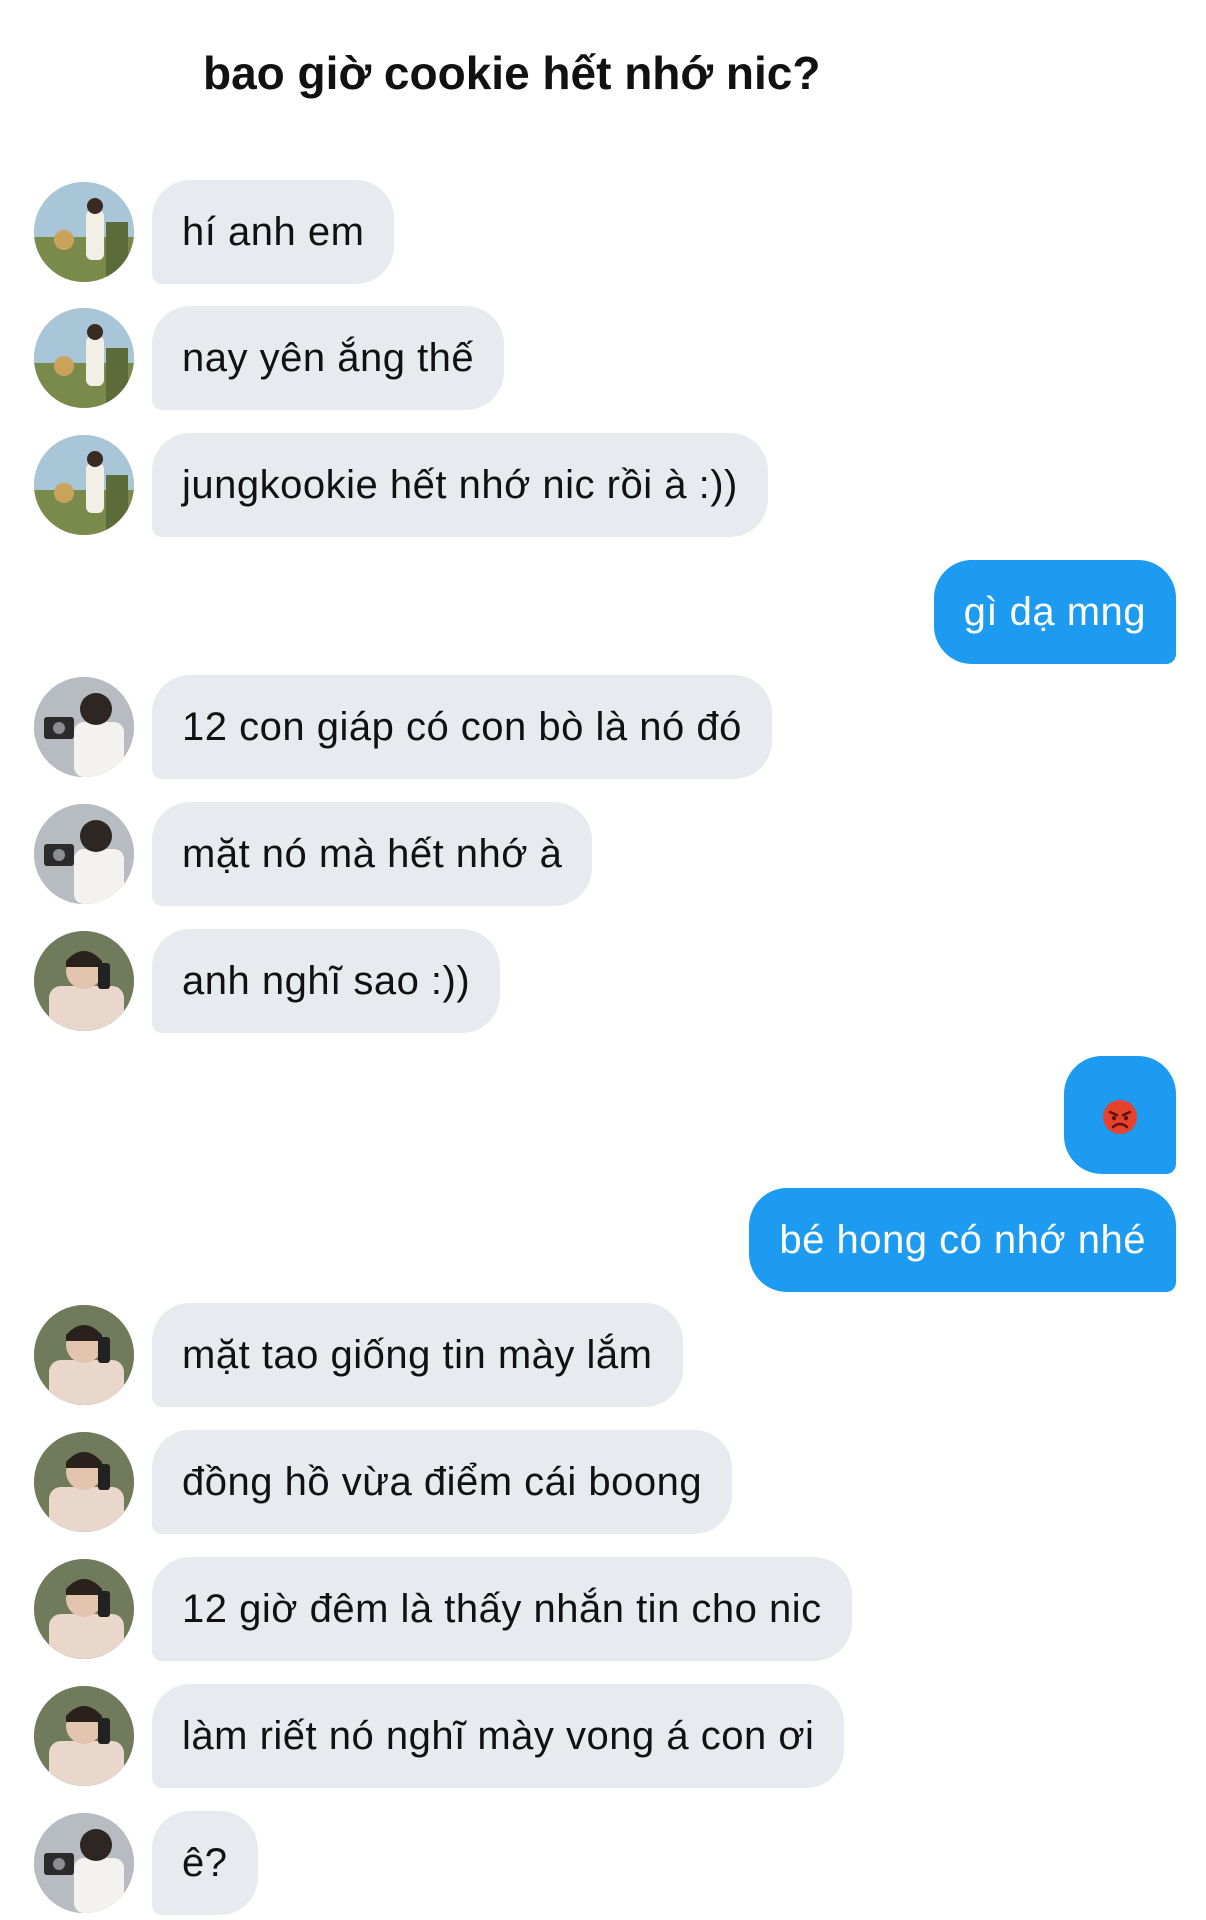 This screenshot has width=1206, height=1920. I want to click on message-bubble: mặt nó mà hết nhớ à, so click(372, 854).